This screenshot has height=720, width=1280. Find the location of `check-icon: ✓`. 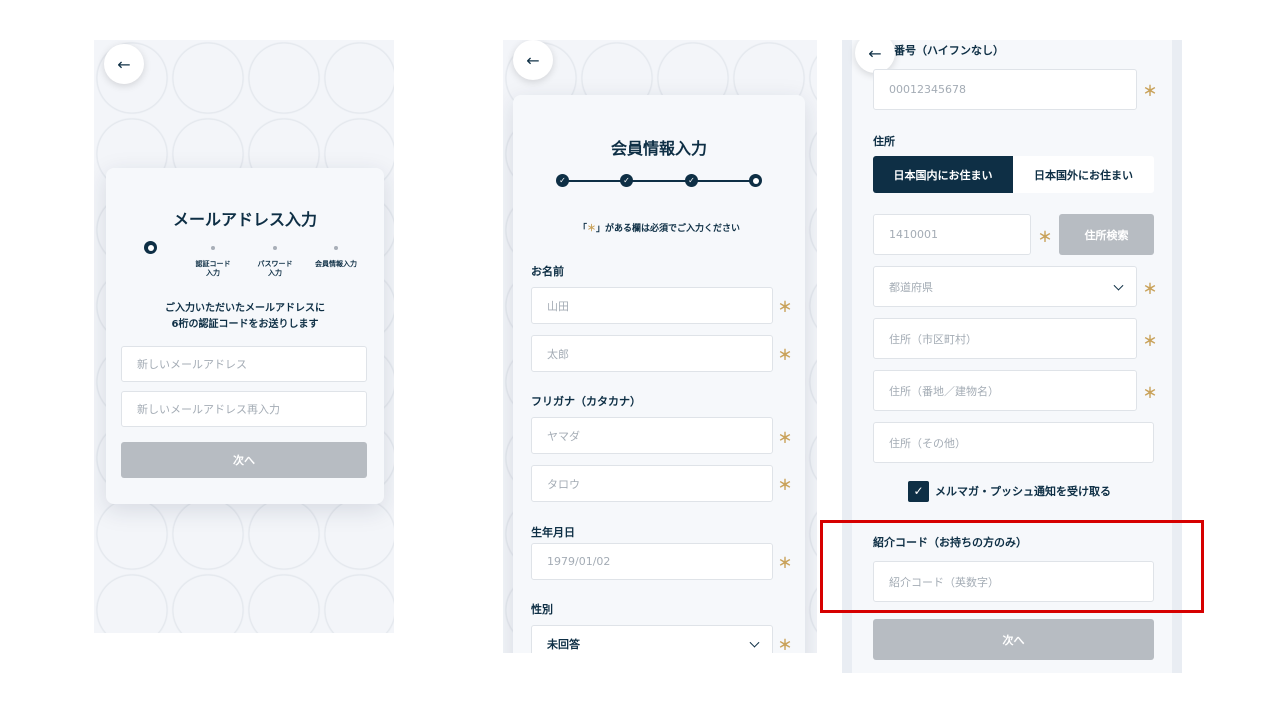

check-icon: ✓ is located at coordinates (918, 491).